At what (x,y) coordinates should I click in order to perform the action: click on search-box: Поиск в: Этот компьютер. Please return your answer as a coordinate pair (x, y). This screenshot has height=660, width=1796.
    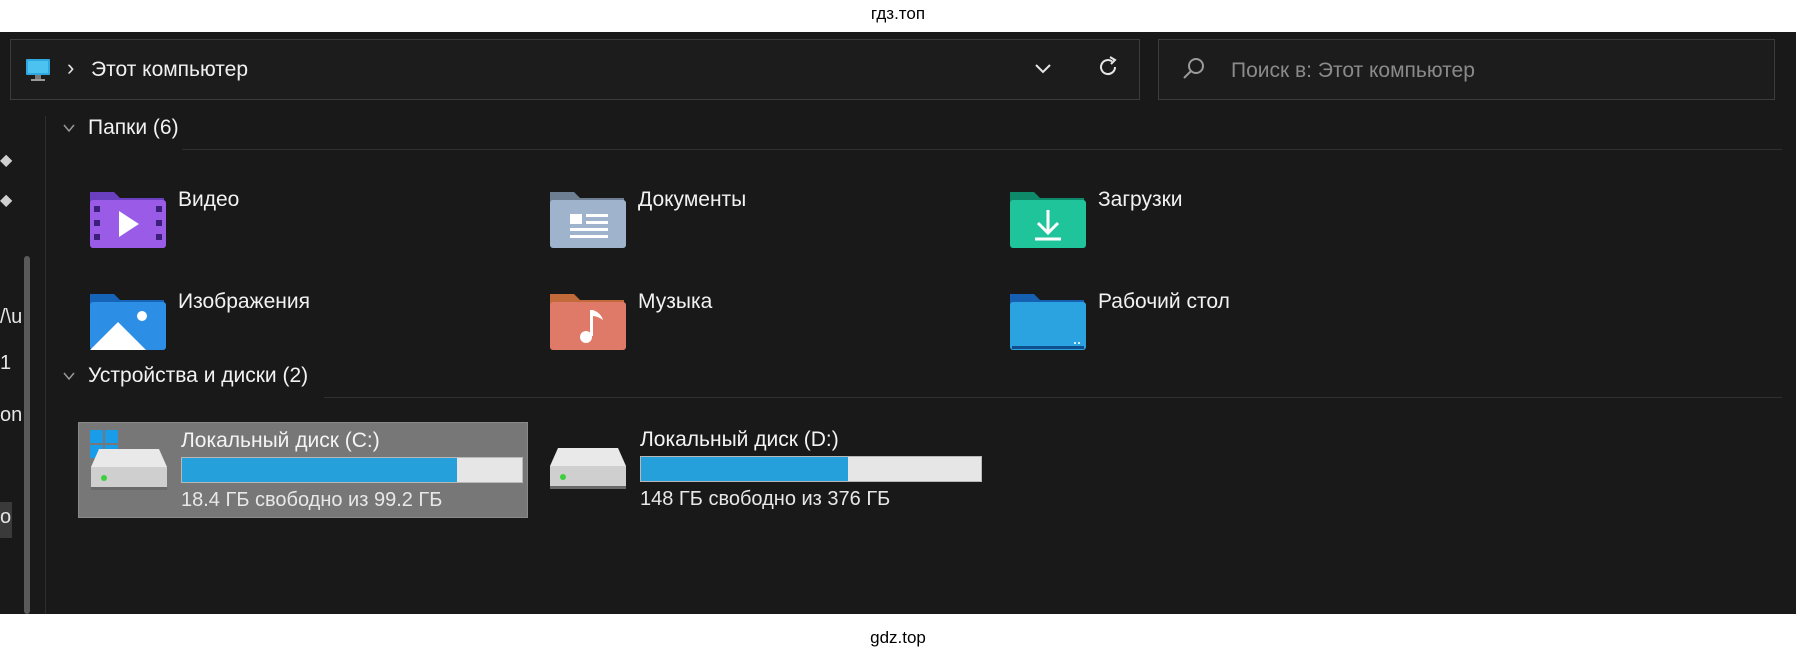
    Looking at the image, I should click on (1466, 69).